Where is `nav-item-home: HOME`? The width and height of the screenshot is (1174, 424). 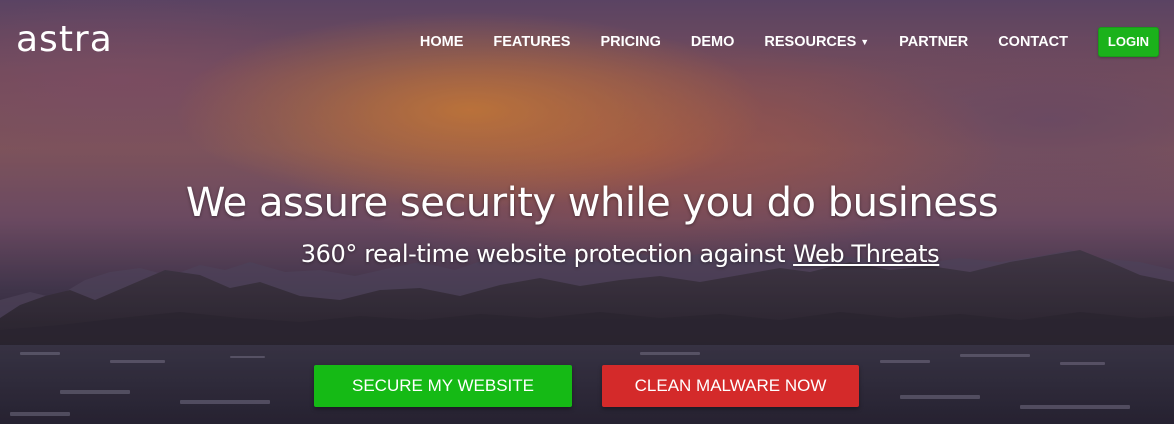
nav-item-home: HOME is located at coordinates (442, 42).